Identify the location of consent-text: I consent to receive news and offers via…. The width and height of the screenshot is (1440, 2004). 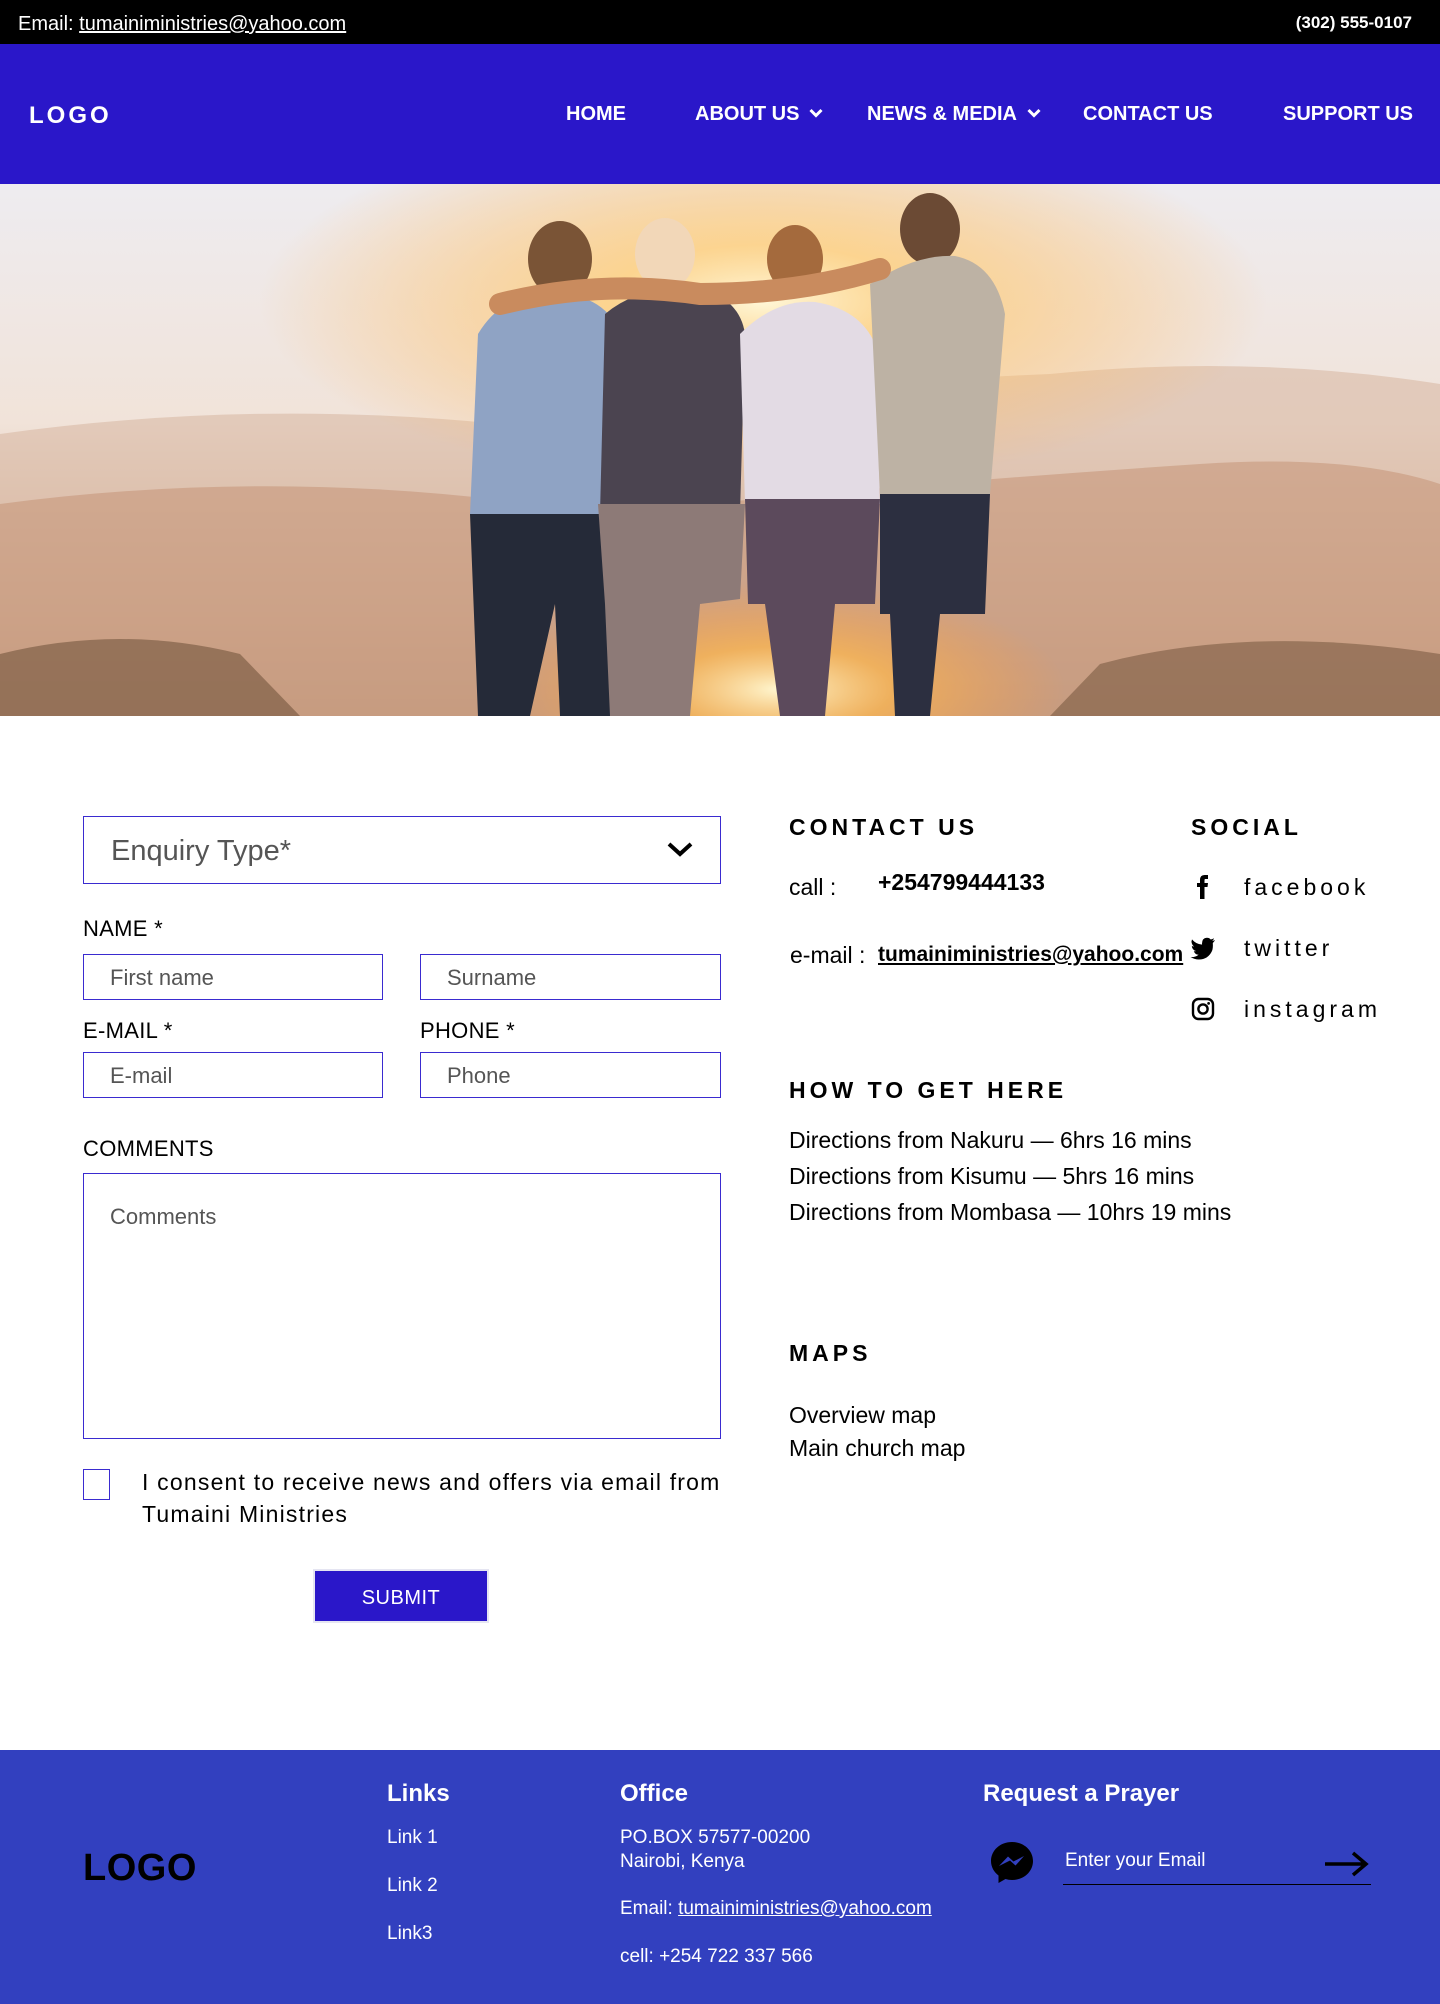
(431, 1498).